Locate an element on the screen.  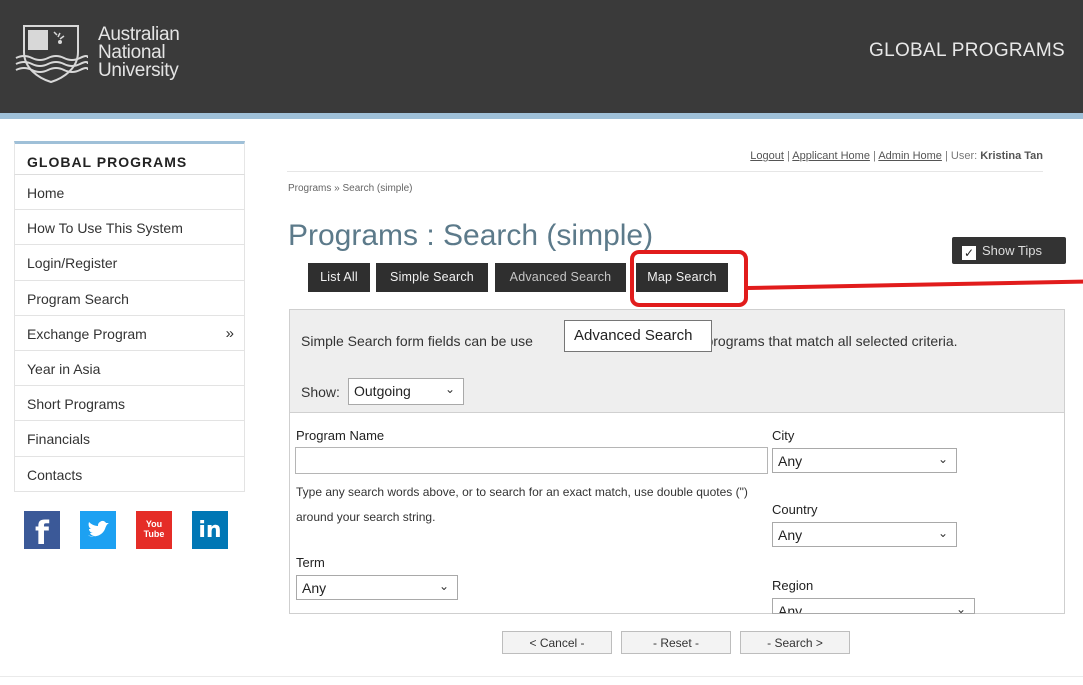
program-name-input is located at coordinates (531, 460).